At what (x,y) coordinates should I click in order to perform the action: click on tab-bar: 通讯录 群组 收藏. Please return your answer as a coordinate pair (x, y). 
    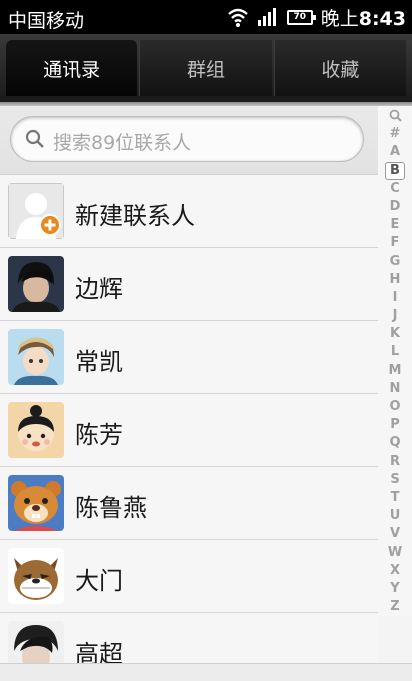
    Looking at the image, I should click on (206, 68).